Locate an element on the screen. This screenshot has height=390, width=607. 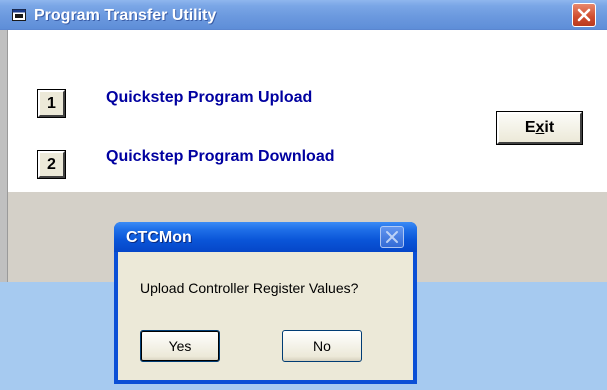
window-left-frame is located at coordinates (4, 156).